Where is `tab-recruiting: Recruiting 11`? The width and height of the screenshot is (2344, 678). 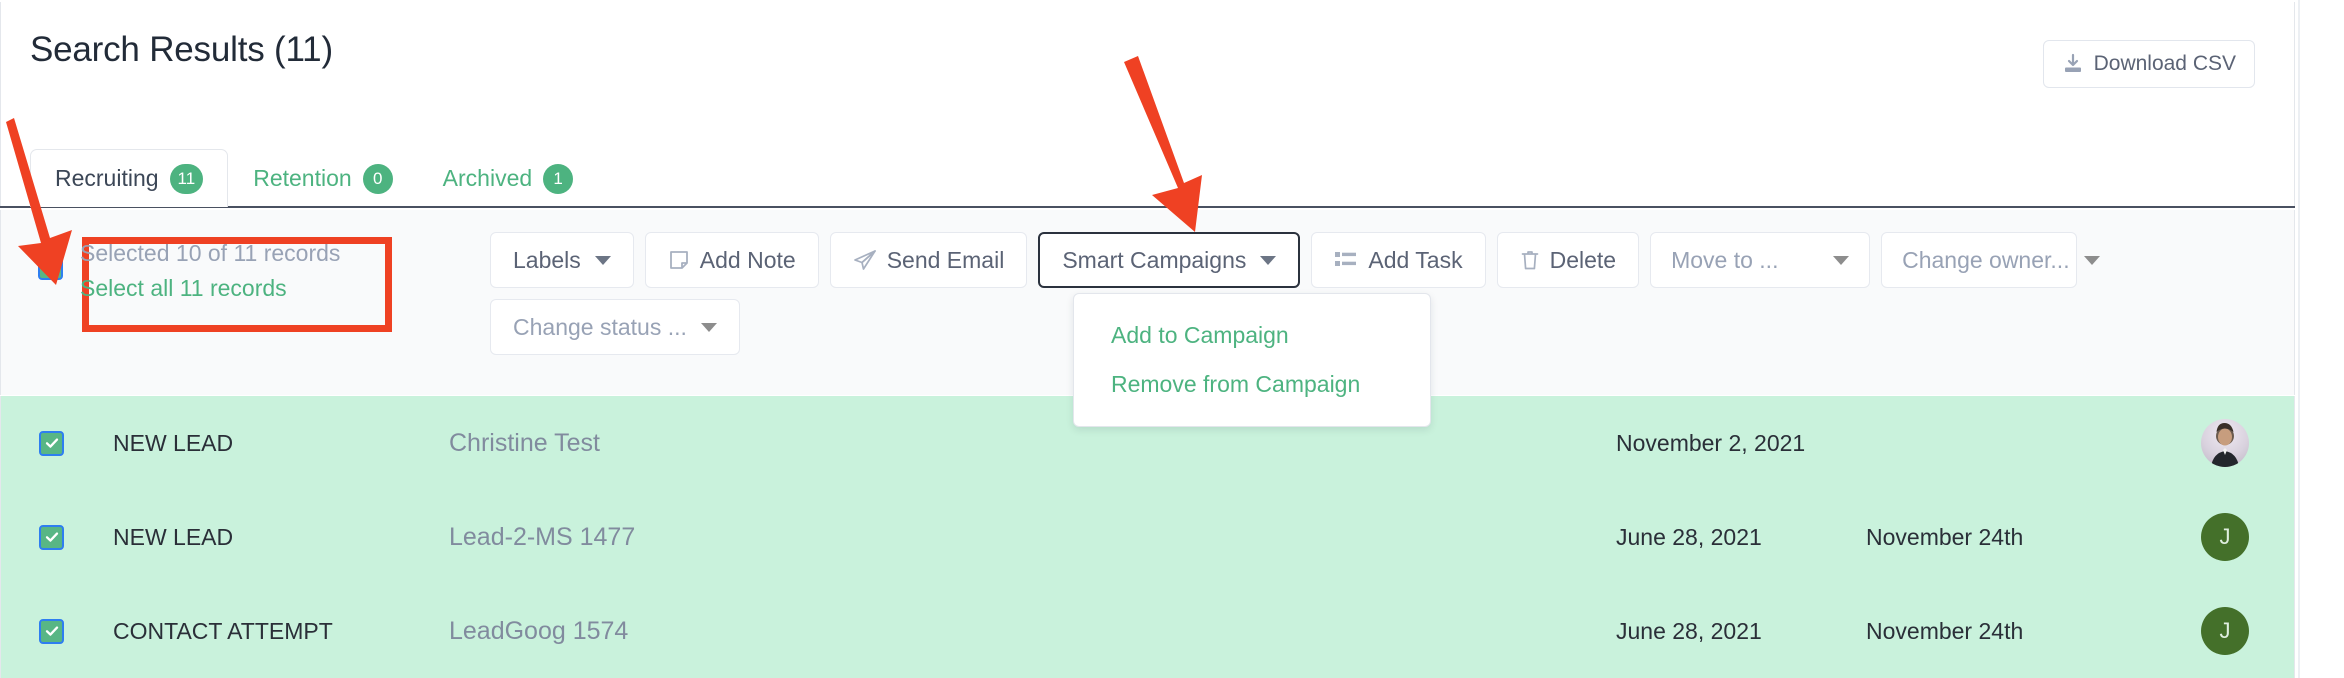 tab-recruiting: Recruiting 11 is located at coordinates (129, 178).